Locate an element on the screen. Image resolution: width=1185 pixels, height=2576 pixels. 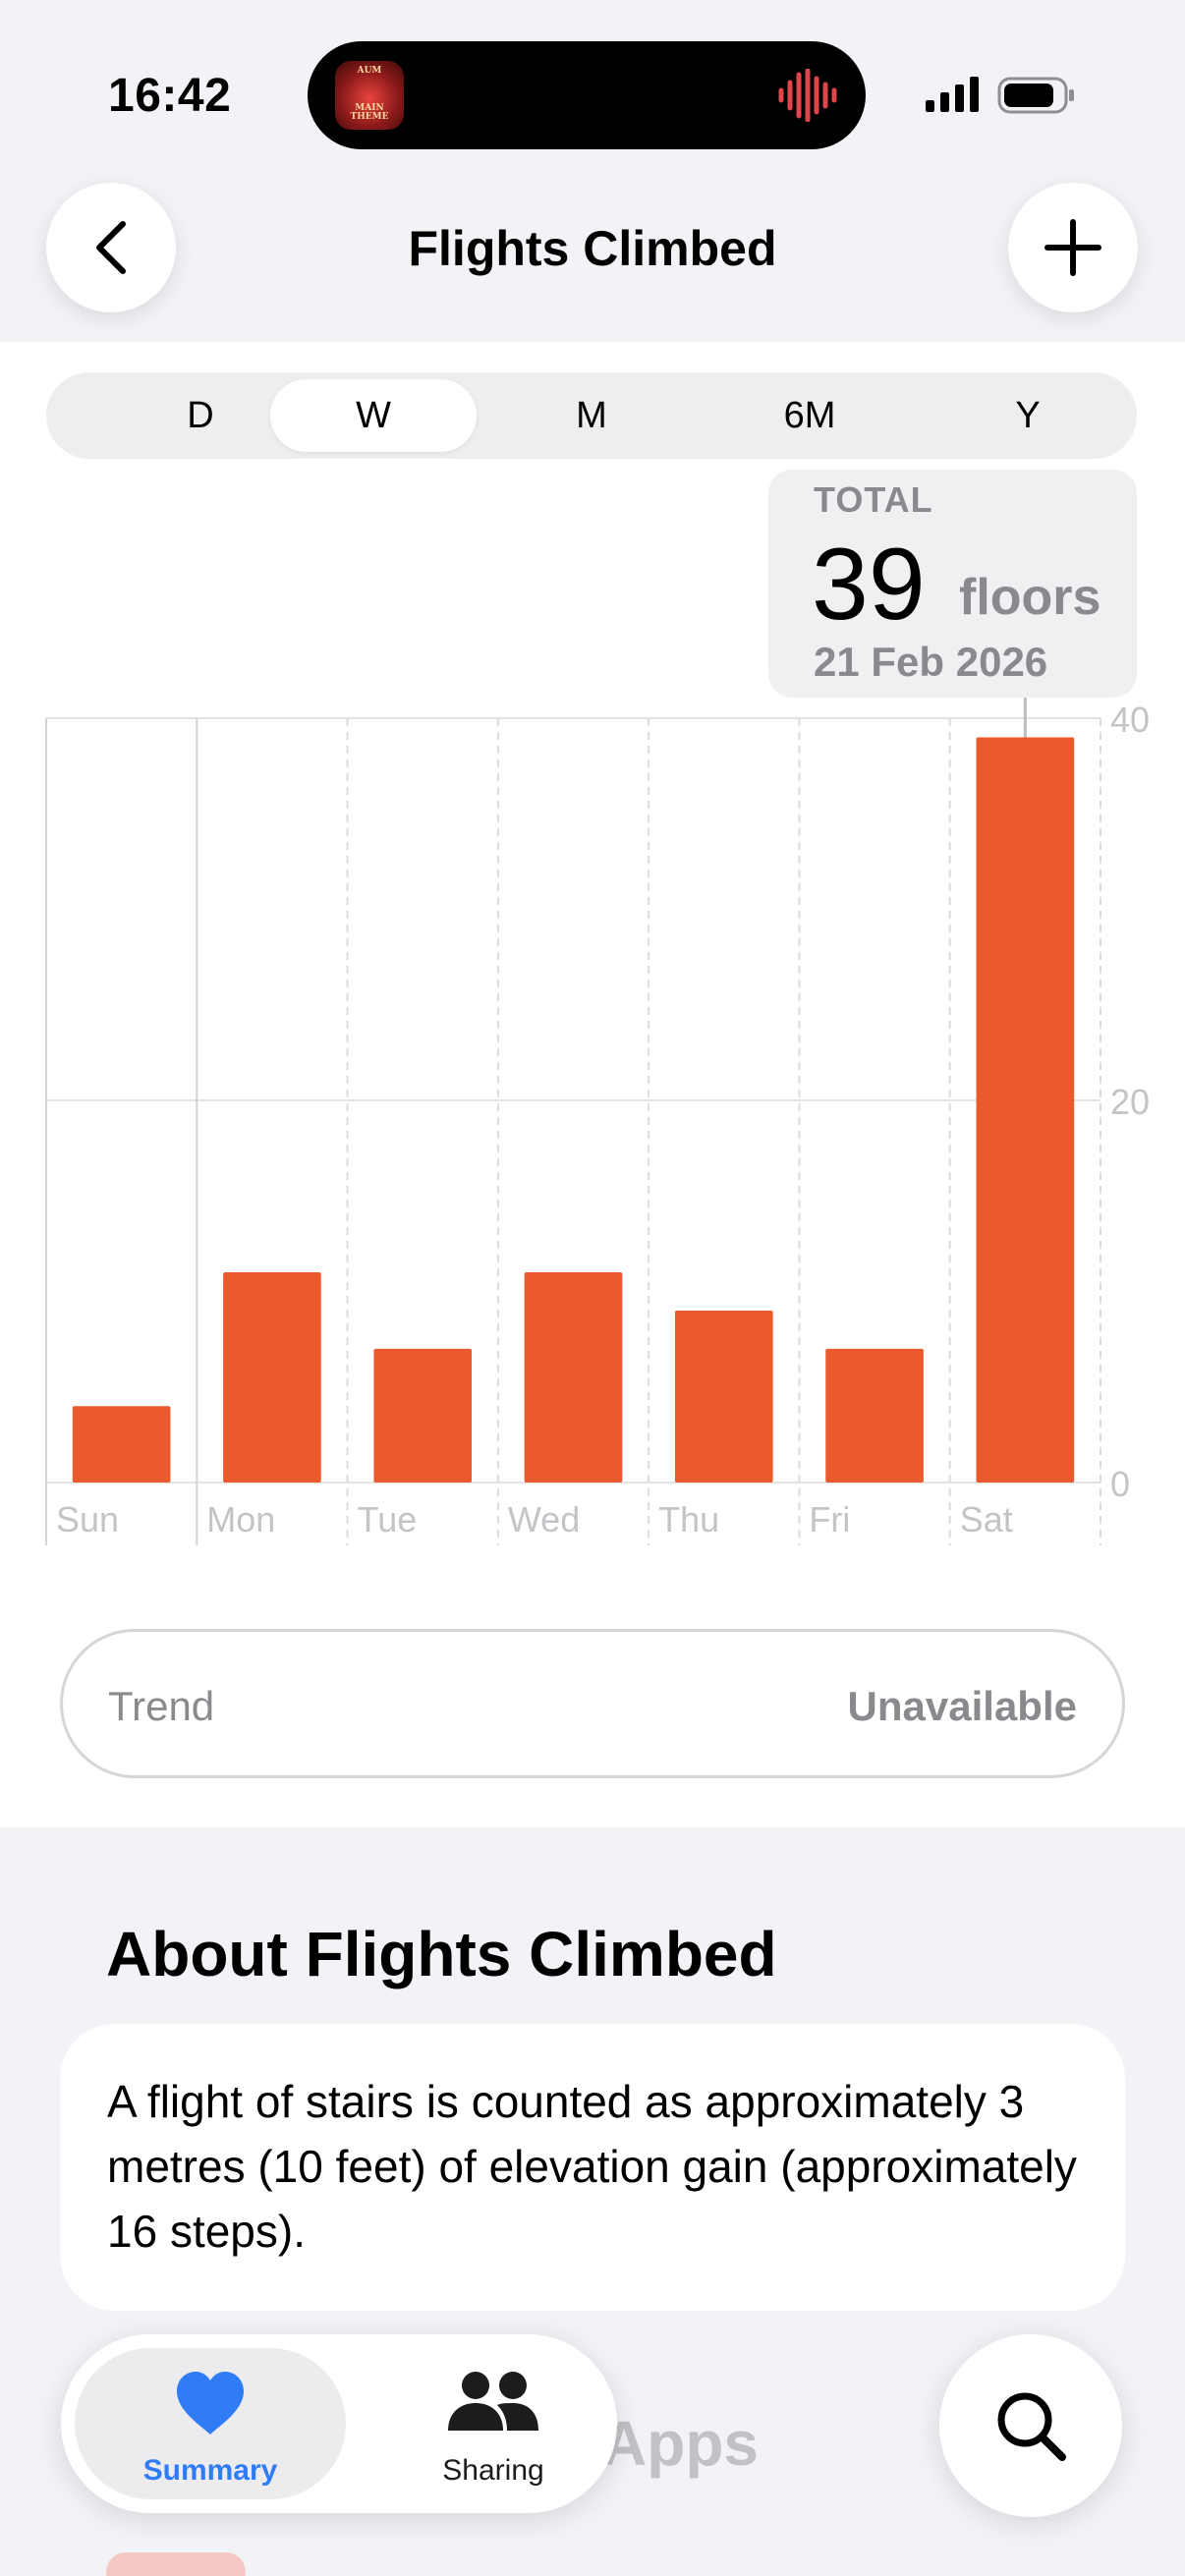
x-tick-label: Fri is located at coordinates (830, 1519).